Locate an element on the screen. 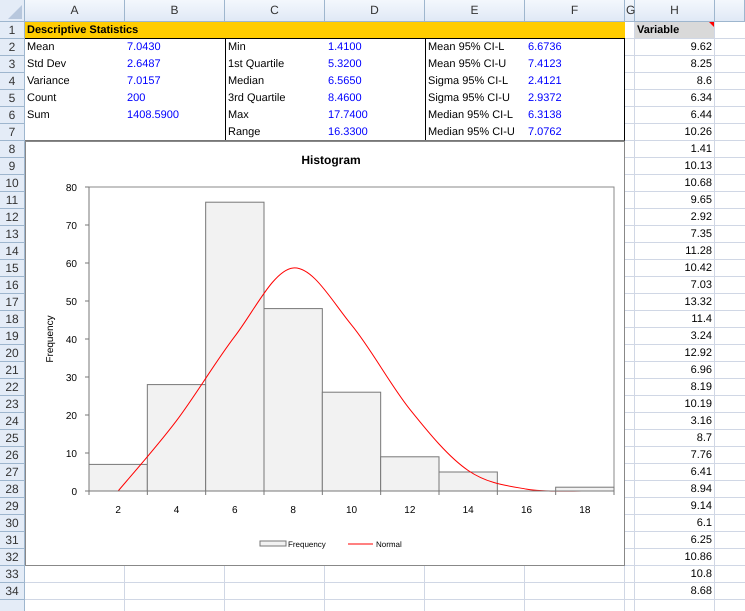  table-cell: 9.65 is located at coordinates (701, 200).